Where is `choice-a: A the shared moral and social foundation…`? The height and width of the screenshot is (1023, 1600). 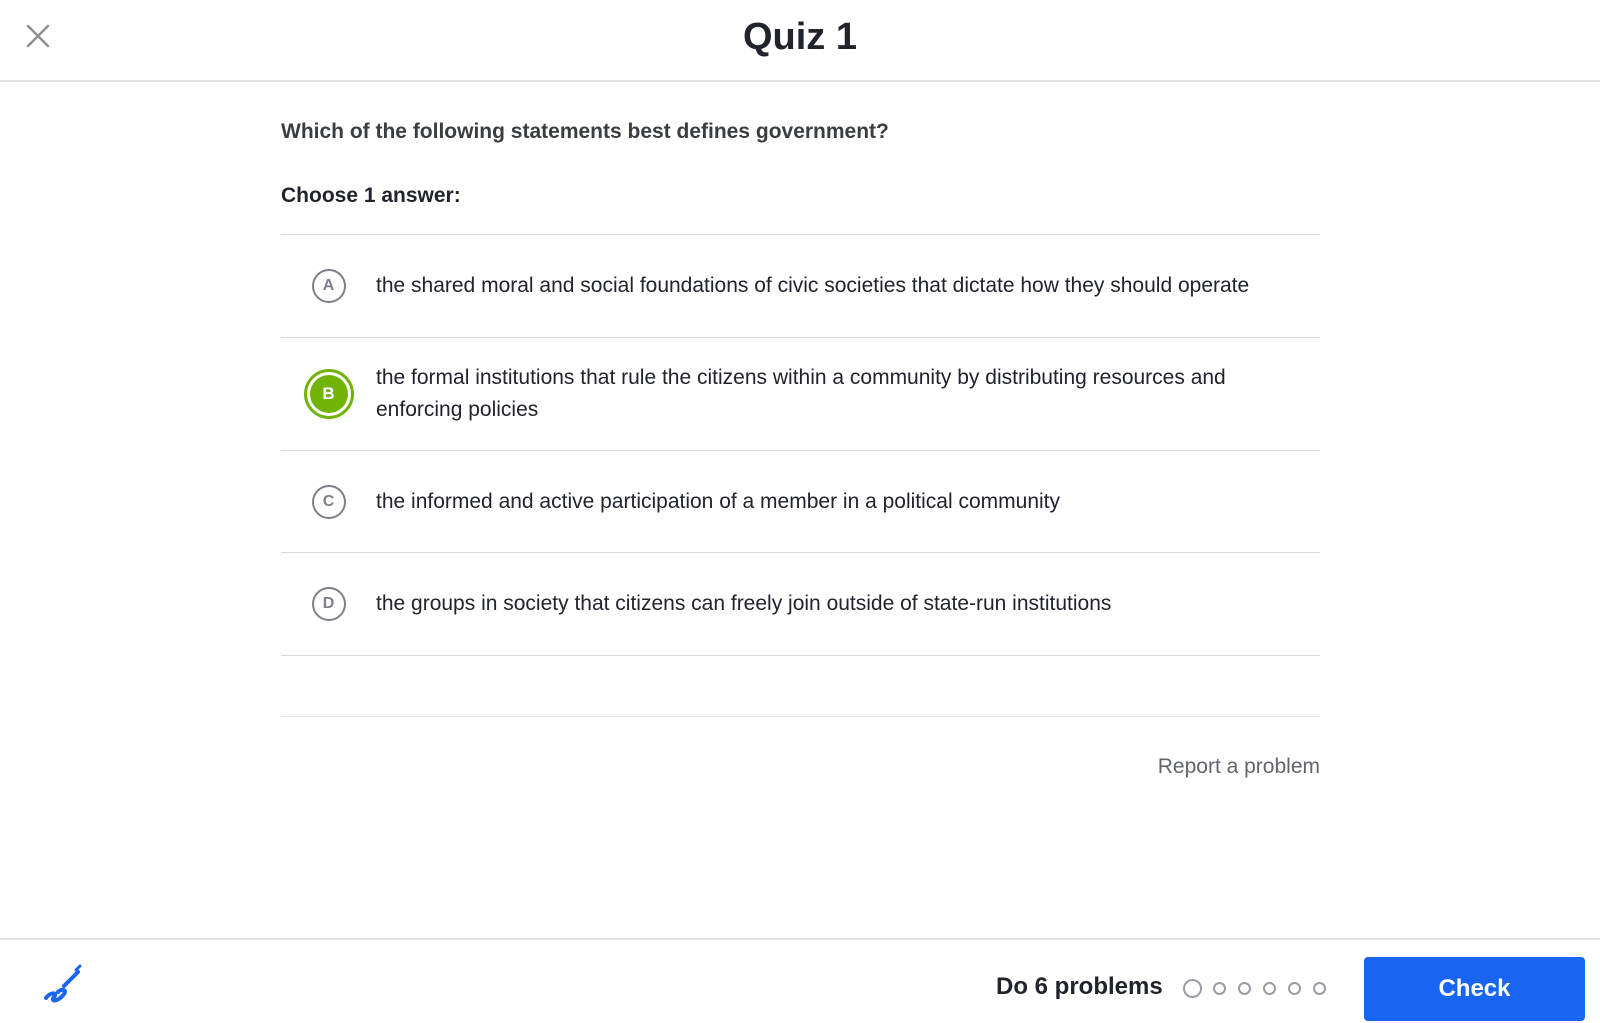 choice-a: A the shared moral and social foundation… is located at coordinates (800, 286).